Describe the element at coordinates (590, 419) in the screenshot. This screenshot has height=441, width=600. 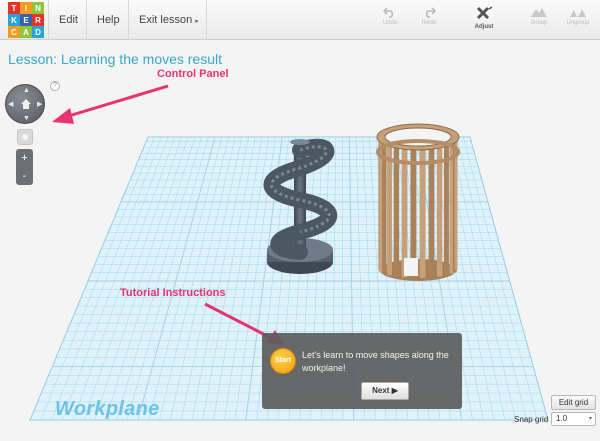
I see `chevron-down-icon: ▾` at that location.